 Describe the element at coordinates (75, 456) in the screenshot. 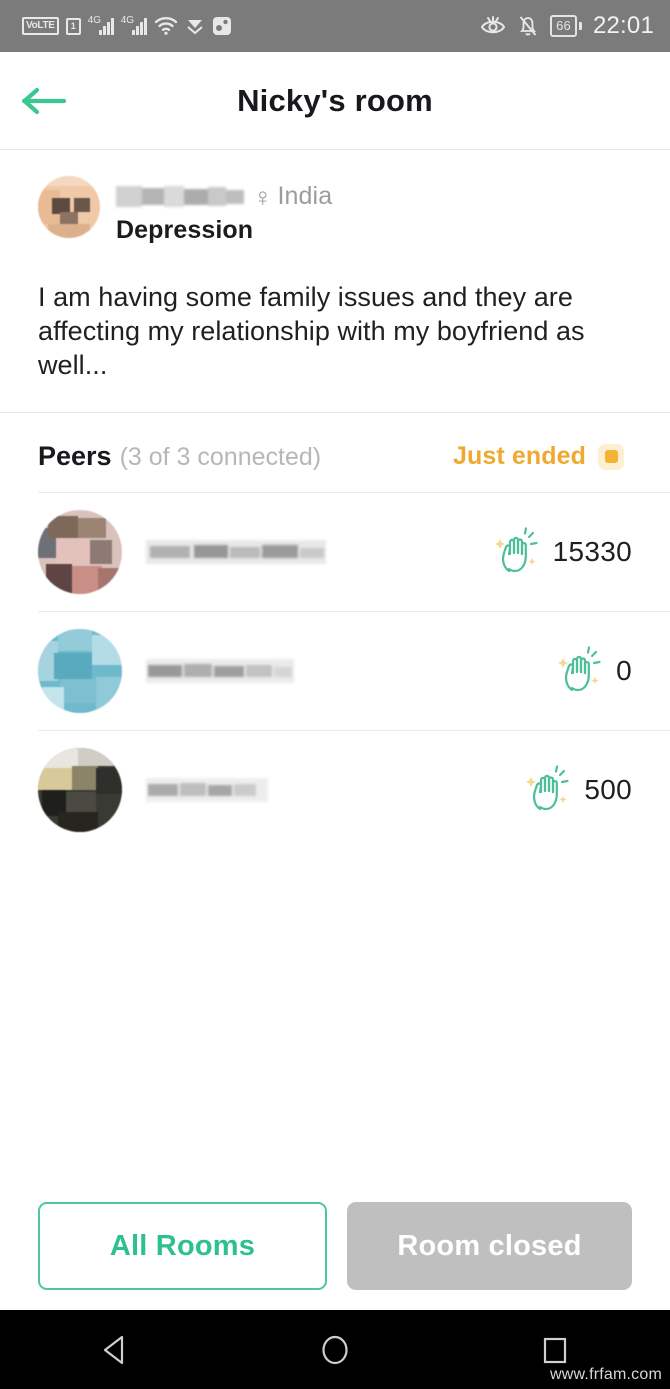

I see `peers-title: Peers` at that location.